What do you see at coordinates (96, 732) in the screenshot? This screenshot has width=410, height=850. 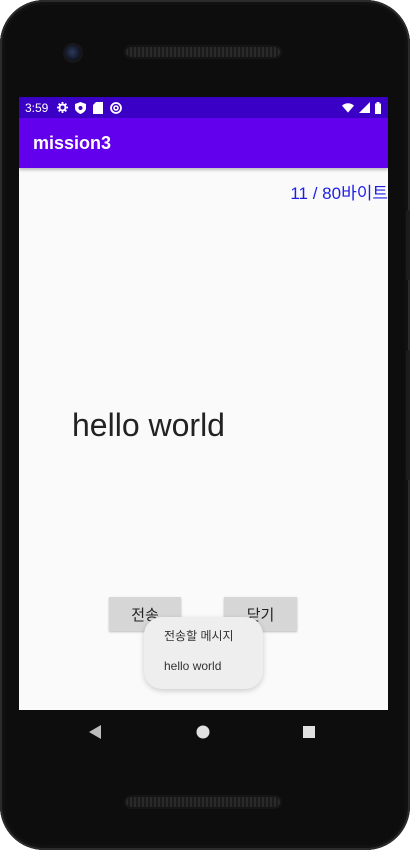 I see `back-icon` at bounding box center [96, 732].